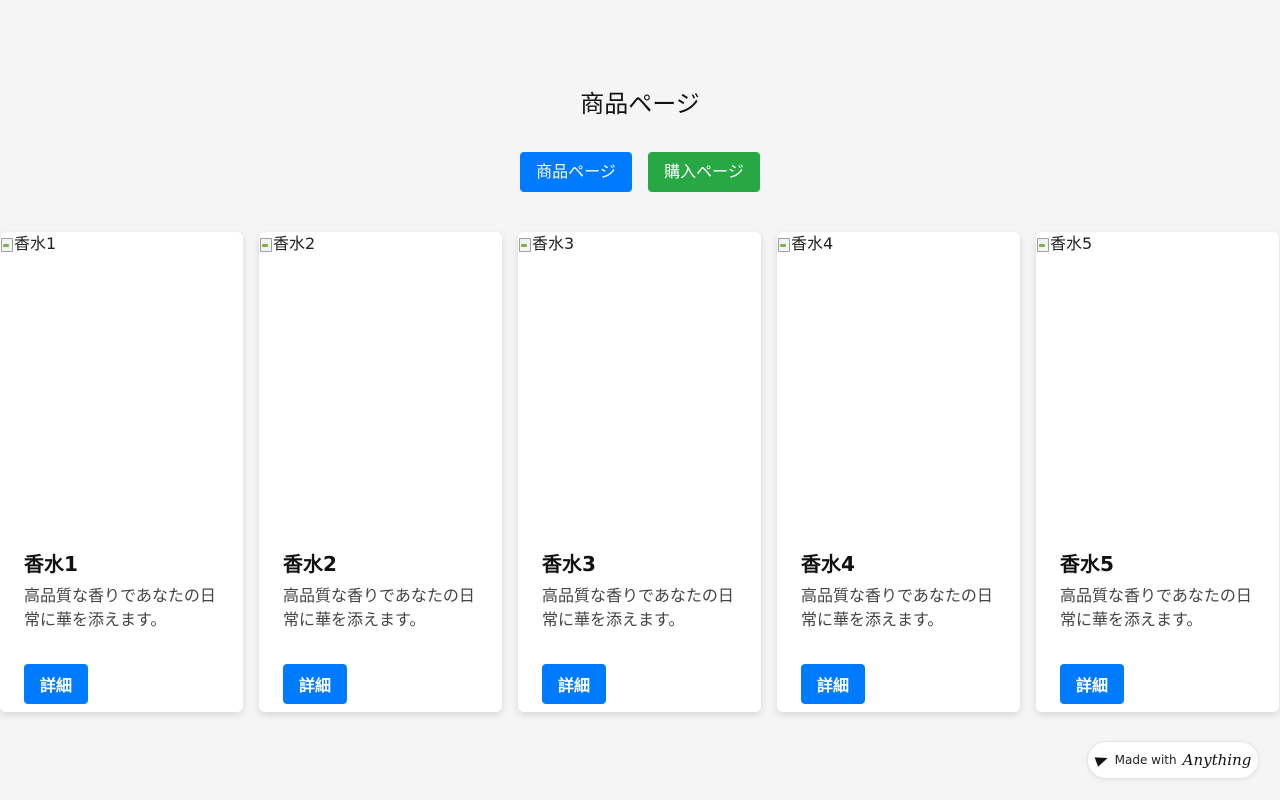 The height and width of the screenshot is (800, 1280). I want to click on broken-image: 香水2, so click(287, 244).